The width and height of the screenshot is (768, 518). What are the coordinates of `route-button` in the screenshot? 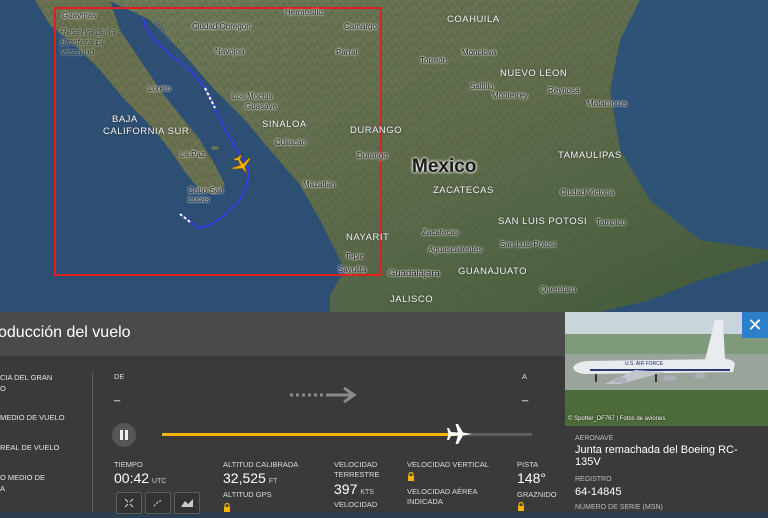 It's located at (158, 503).